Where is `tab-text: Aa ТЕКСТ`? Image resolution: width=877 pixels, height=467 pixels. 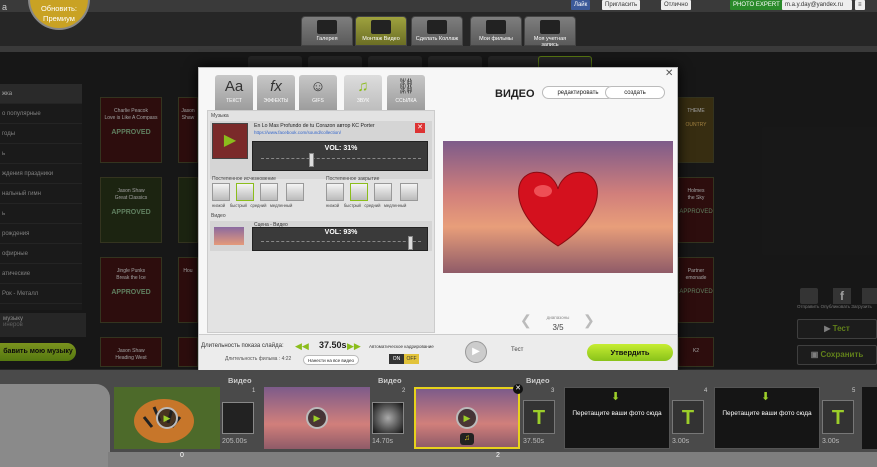 tab-text: Aa ТЕКСТ is located at coordinates (234, 94).